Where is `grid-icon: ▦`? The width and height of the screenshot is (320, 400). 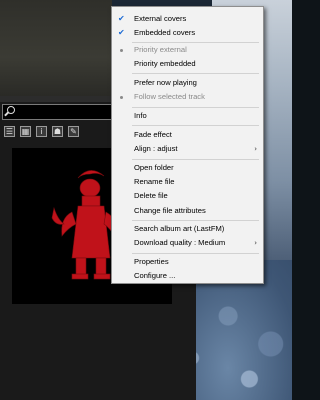 grid-icon: ▦ is located at coordinates (25, 131).